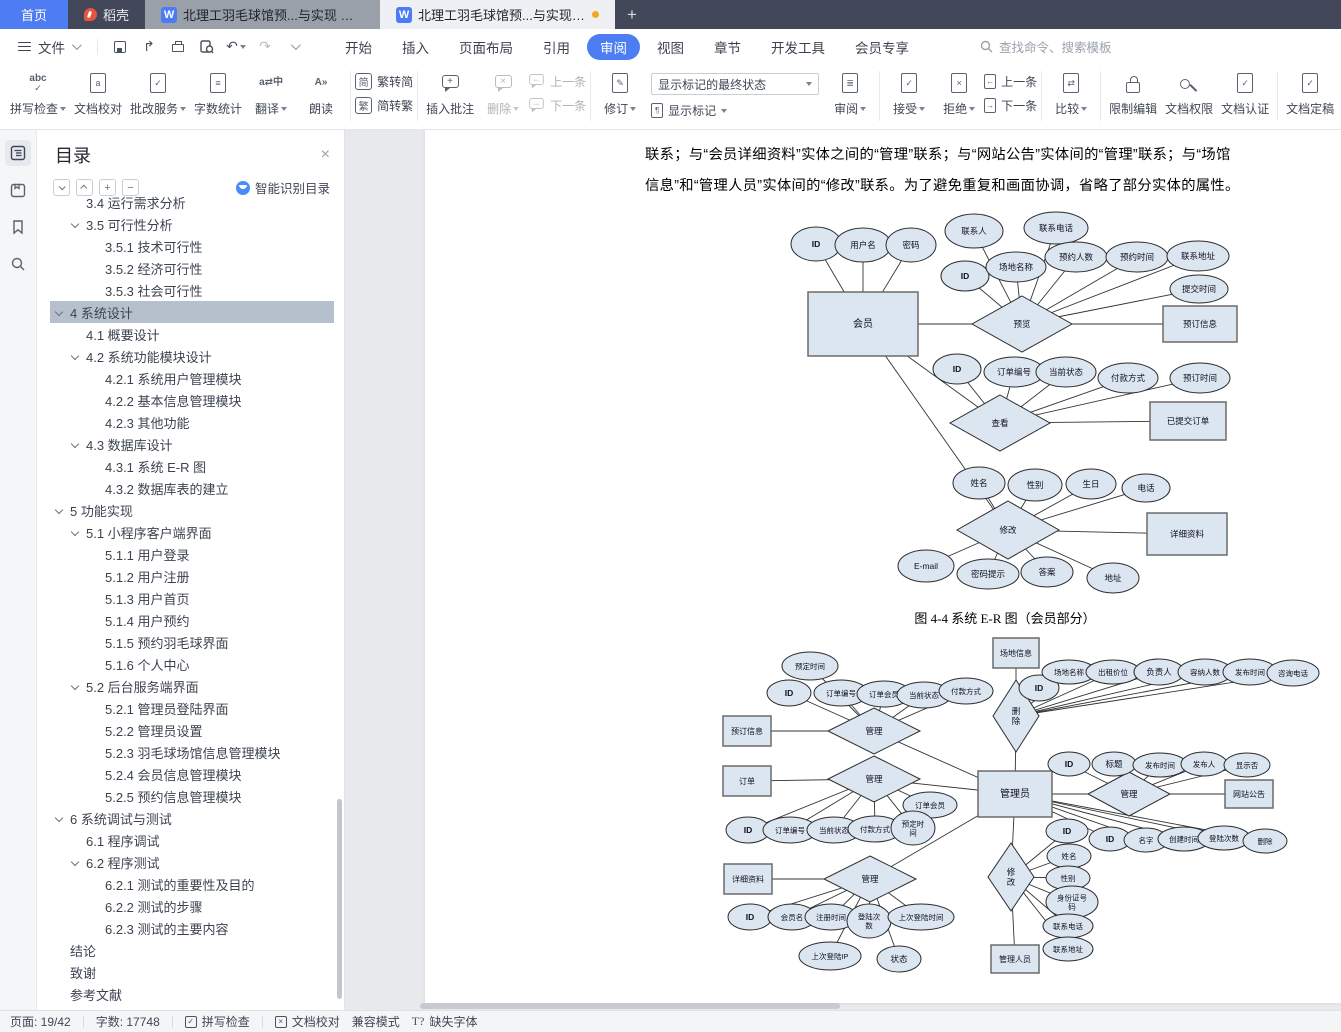 The height and width of the screenshot is (1032, 1341). What do you see at coordinates (557, 81) in the screenshot?
I see `prev-comment-button: ← 上一条` at bounding box center [557, 81].